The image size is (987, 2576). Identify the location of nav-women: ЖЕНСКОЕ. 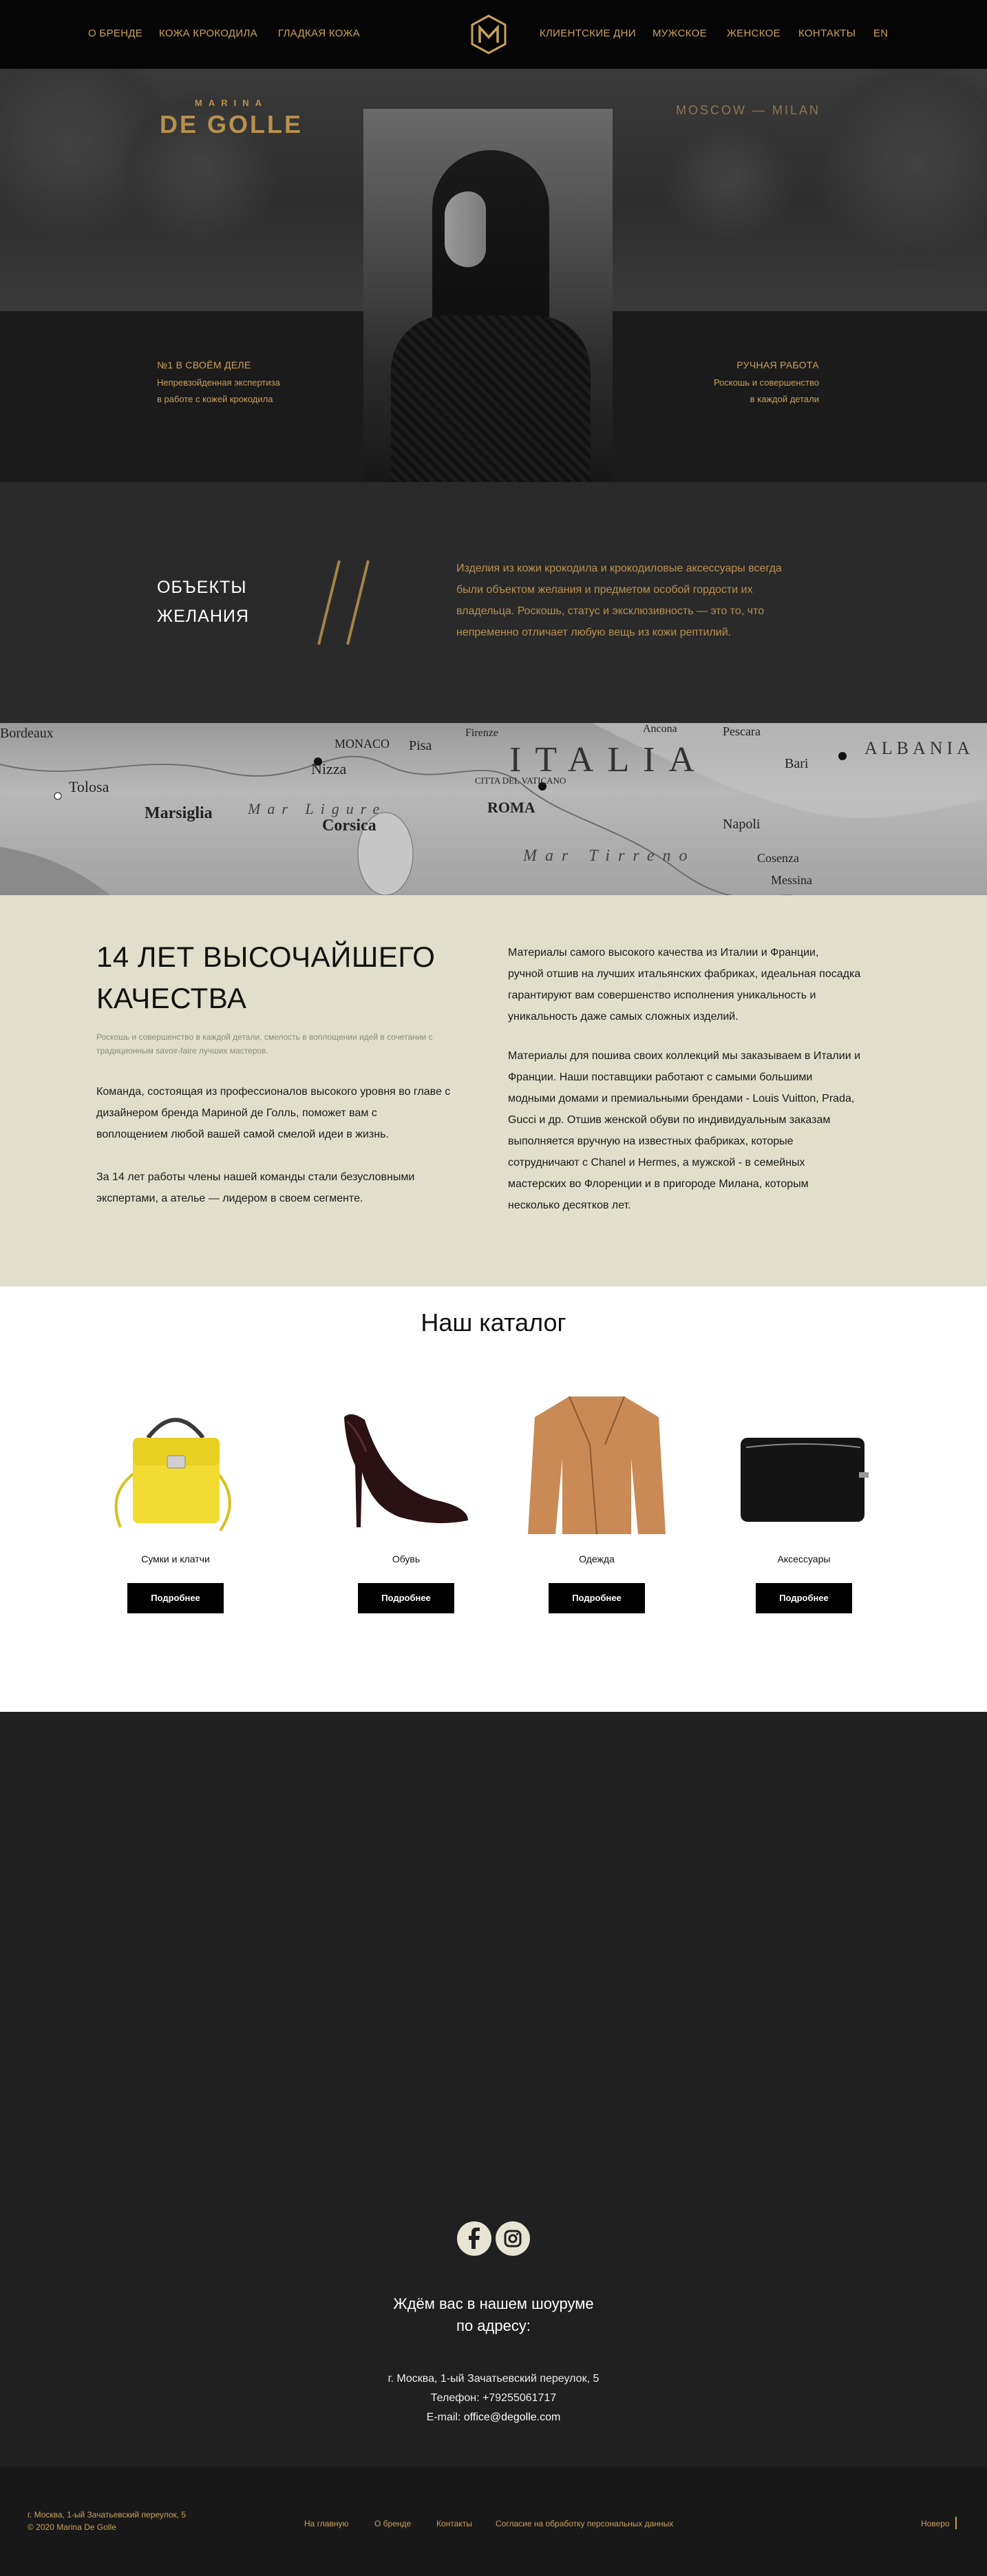
(754, 33).